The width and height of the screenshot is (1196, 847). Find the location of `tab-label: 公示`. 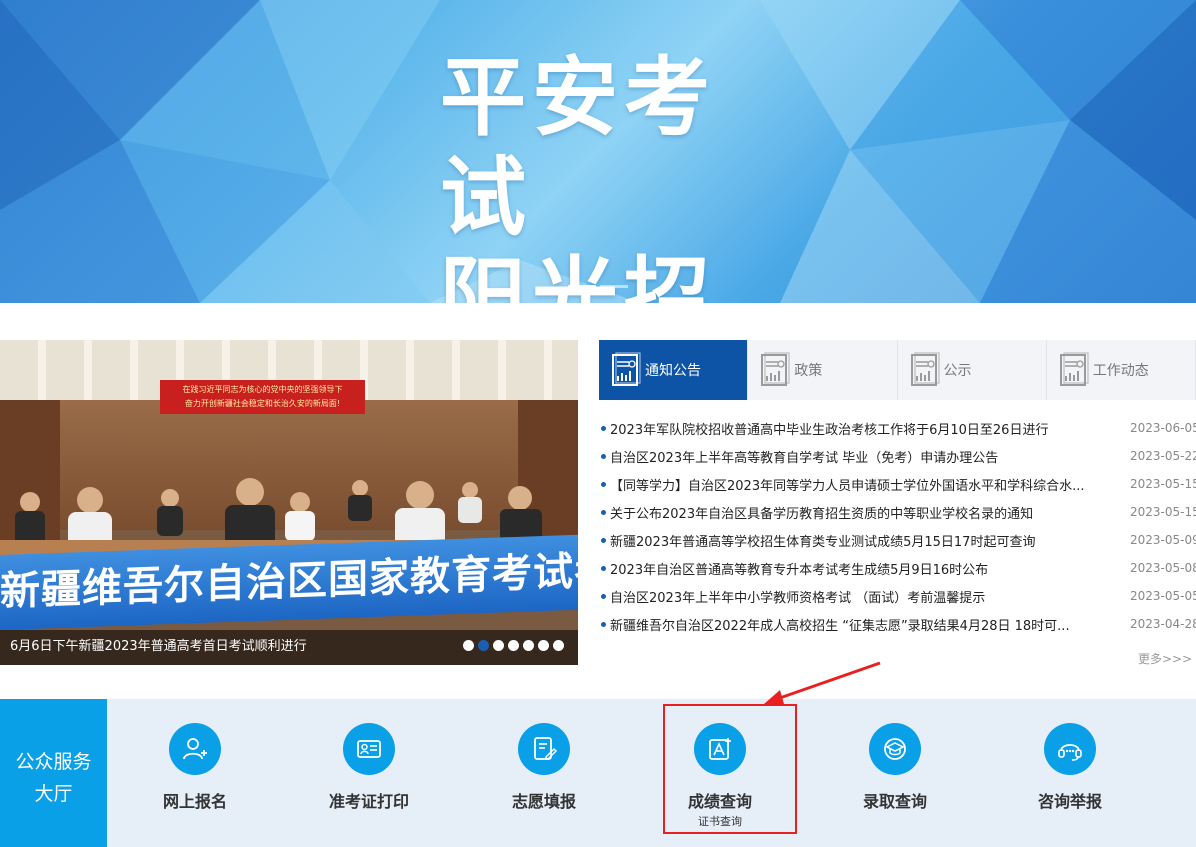

tab-label: 公示 is located at coordinates (957, 371).